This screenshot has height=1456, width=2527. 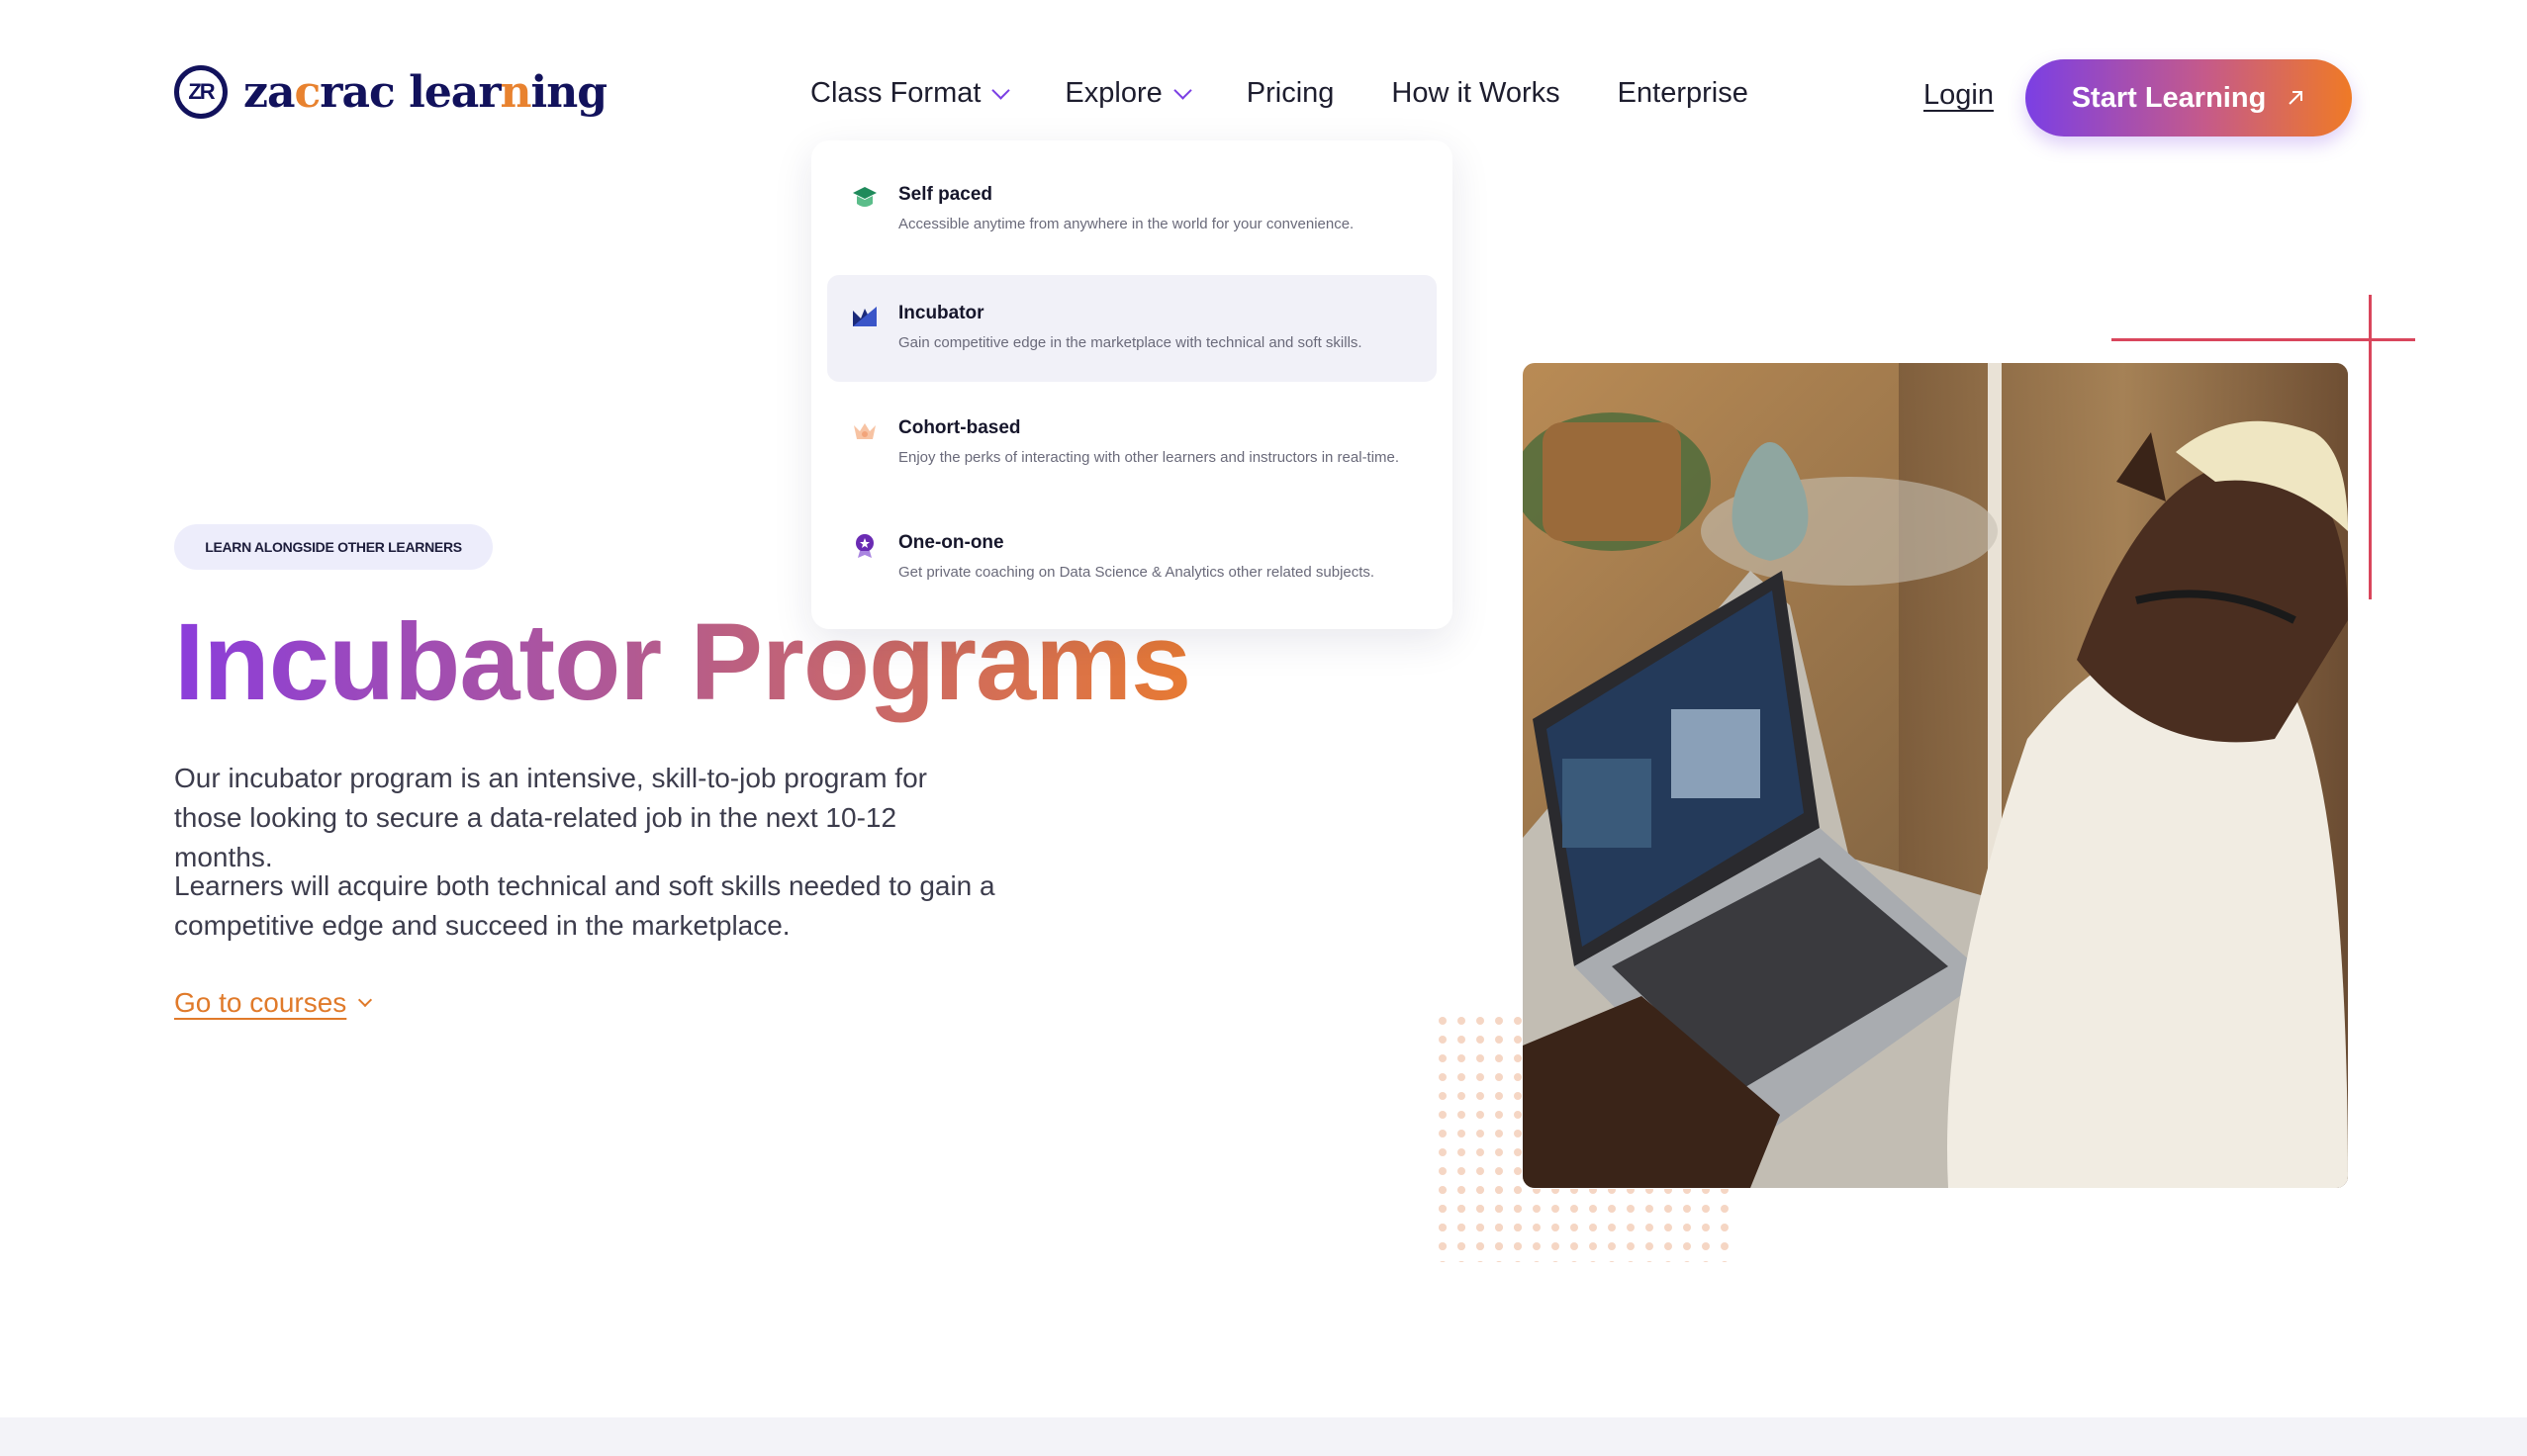 What do you see at coordinates (2370, 447) in the screenshot?
I see `decorative-line-vertical` at bounding box center [2370, 447].